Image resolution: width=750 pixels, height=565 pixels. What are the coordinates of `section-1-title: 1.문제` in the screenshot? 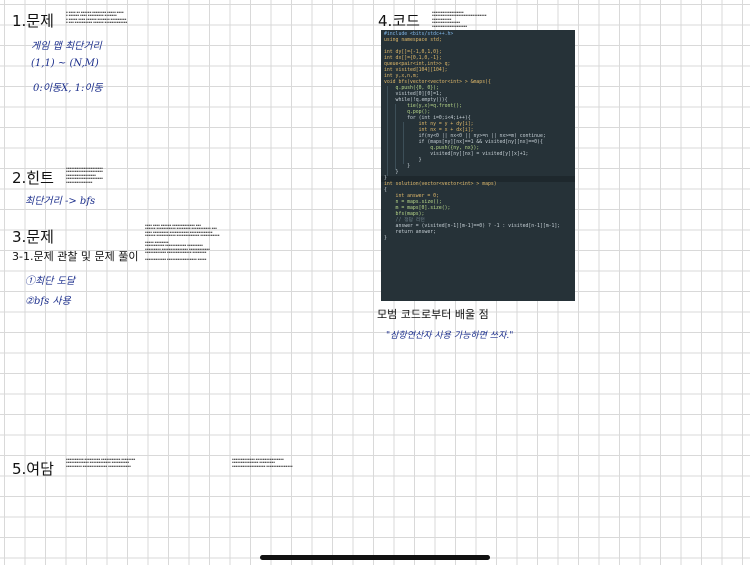 It's located at (33, 21).